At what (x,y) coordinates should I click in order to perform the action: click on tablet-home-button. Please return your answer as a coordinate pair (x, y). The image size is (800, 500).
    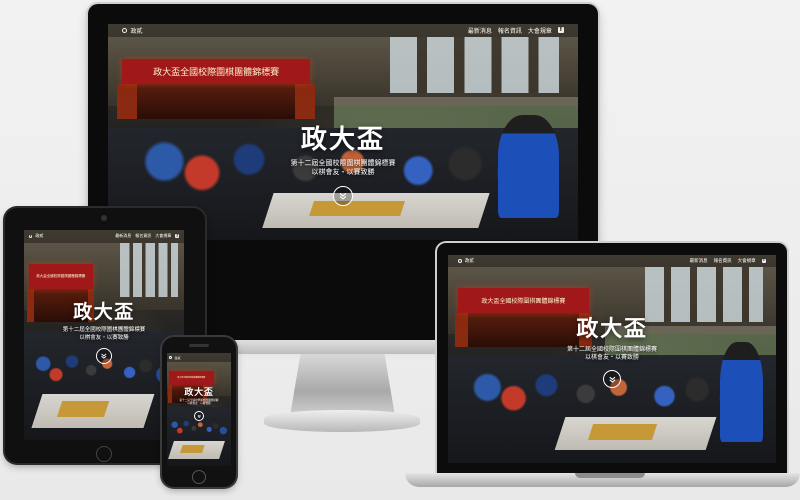
    Looking at the image, I should click on (104, 454).